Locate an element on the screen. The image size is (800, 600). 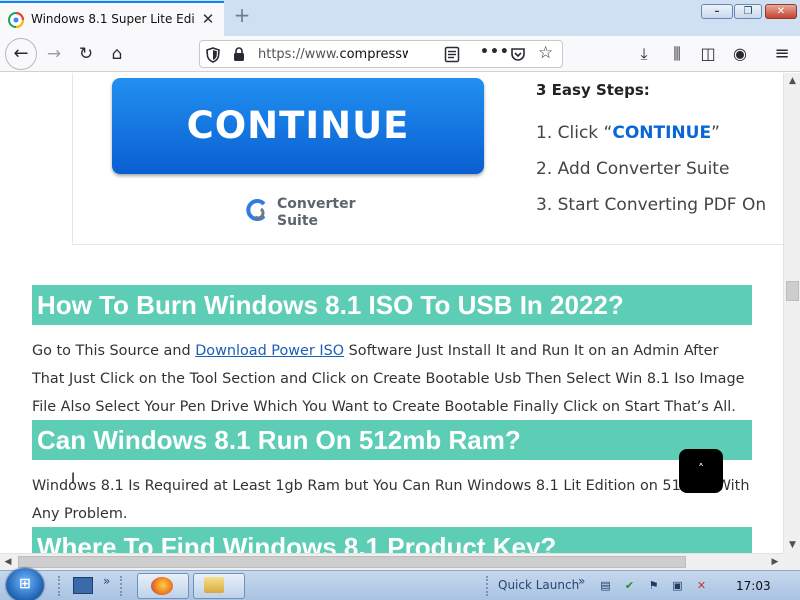
browser-tab: Windows 8.1 Super Lite Edition ✕ is located at coordinates (112, 18).